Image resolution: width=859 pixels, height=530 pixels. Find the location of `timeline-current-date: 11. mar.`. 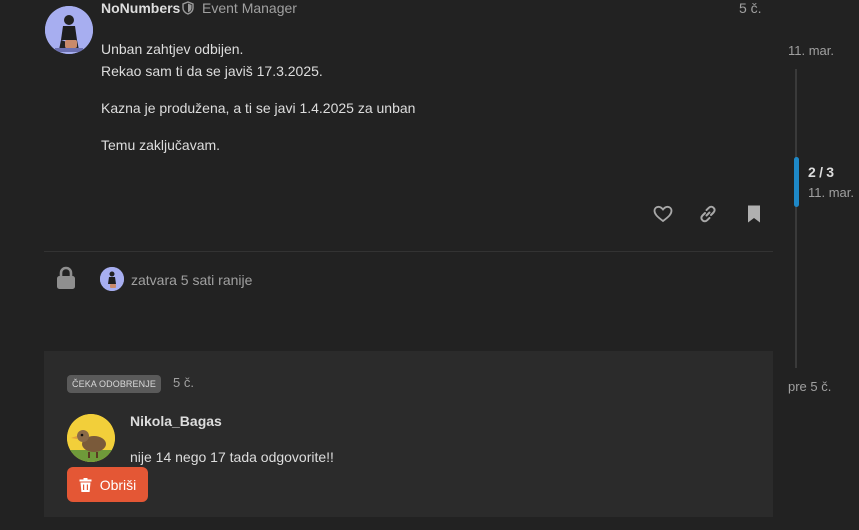

timeline-current-date: 11. mar. is located at coordinates (831, 192).